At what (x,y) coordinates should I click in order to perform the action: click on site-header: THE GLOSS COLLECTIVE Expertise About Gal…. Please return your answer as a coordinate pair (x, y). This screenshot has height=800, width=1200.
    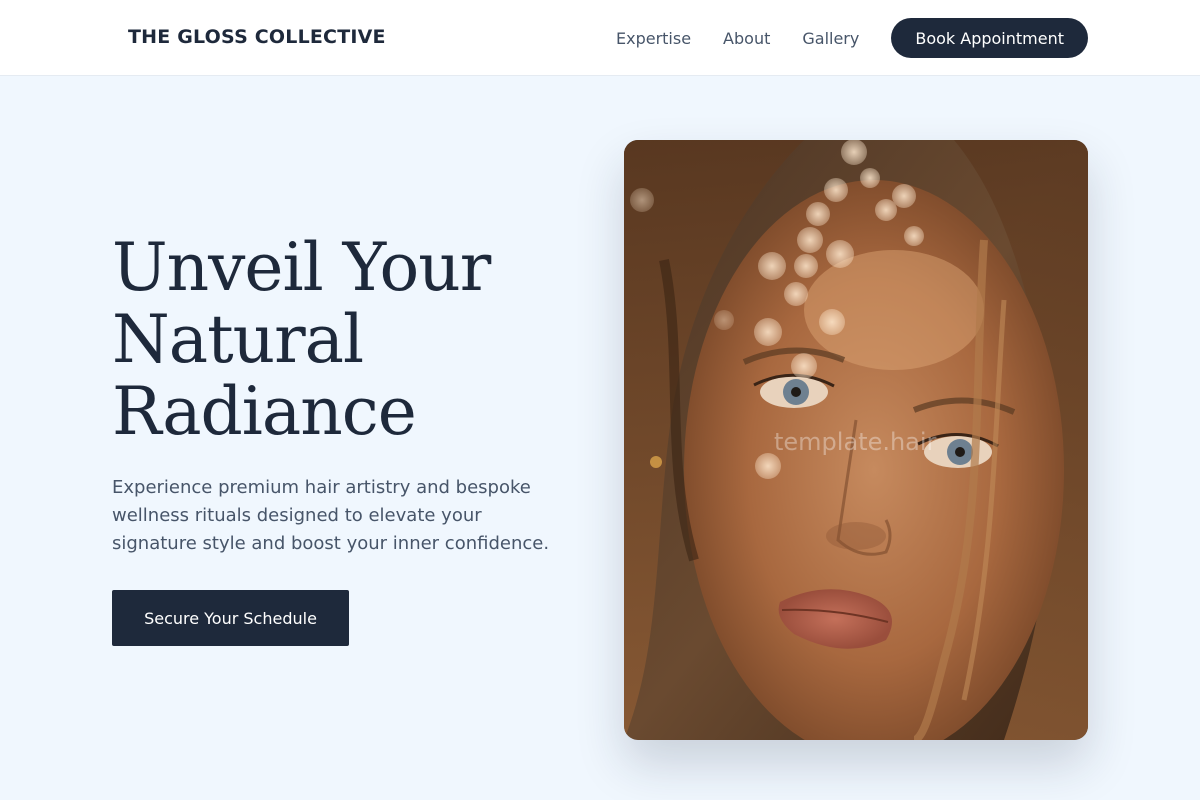
    Looking at the image, I should click on (600, 38).